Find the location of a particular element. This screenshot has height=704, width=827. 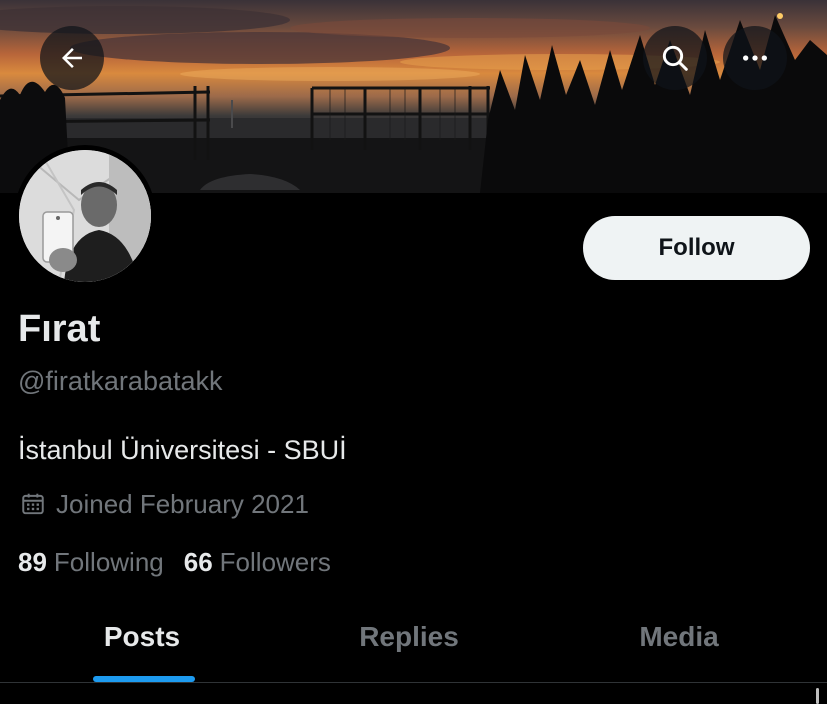

followers-count: 66 is located at coordinates (198, 561).